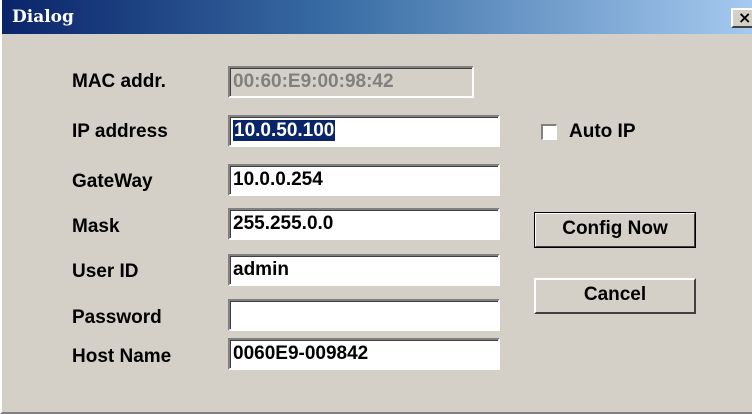 This screenshot has width=752, height=414. Describe the element at coordinates (119, 81) in the screenshot. I see `mac-label: MAC addr.` at that location.